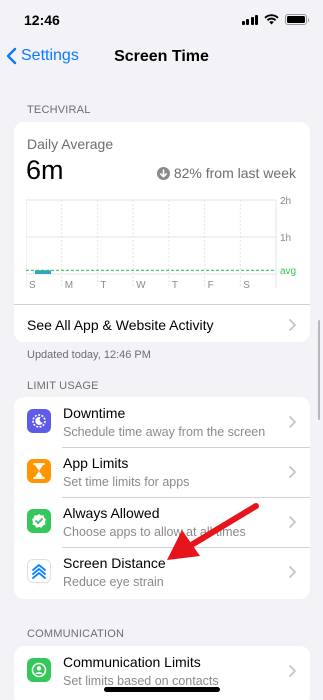  I want to click on usage-chart: avg 2h 1h S M T W T F S, so click(161, 243).